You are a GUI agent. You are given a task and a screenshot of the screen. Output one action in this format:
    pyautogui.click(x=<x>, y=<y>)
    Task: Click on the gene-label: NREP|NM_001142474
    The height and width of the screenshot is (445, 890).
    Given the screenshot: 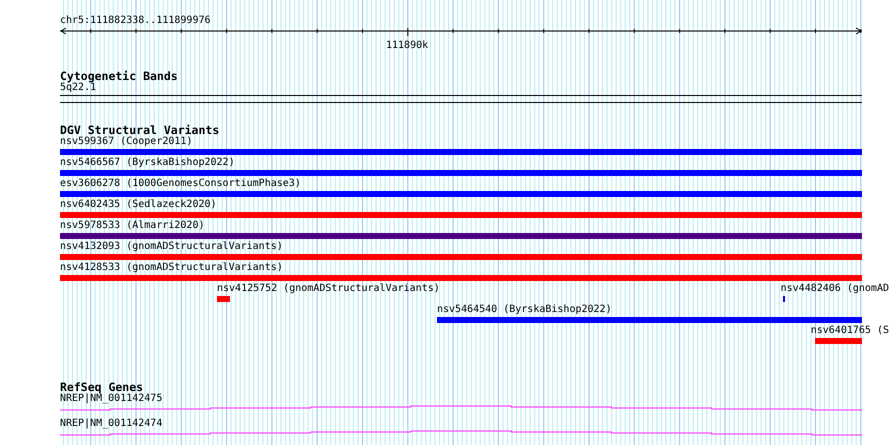 What is the action you would take?
    pyautogui.click(x=111, y=424)
    